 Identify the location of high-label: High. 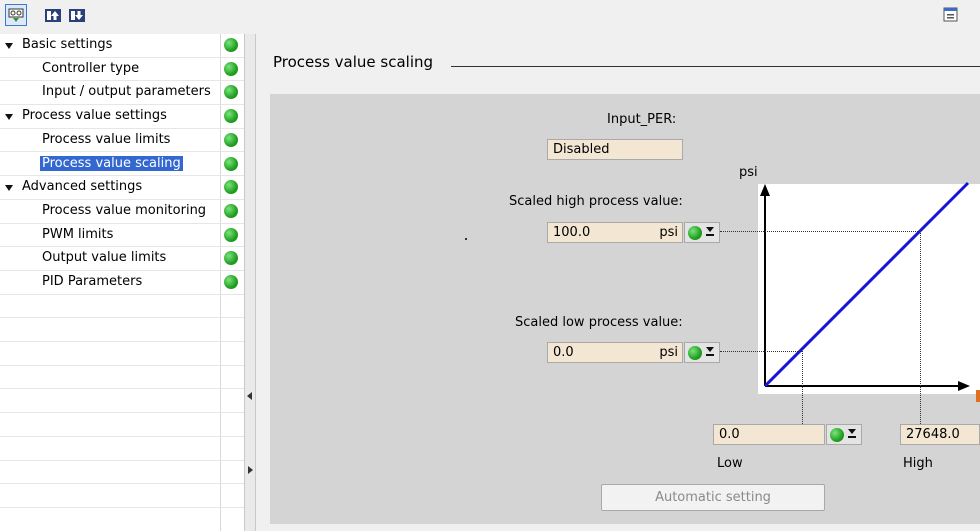
(918, 463).